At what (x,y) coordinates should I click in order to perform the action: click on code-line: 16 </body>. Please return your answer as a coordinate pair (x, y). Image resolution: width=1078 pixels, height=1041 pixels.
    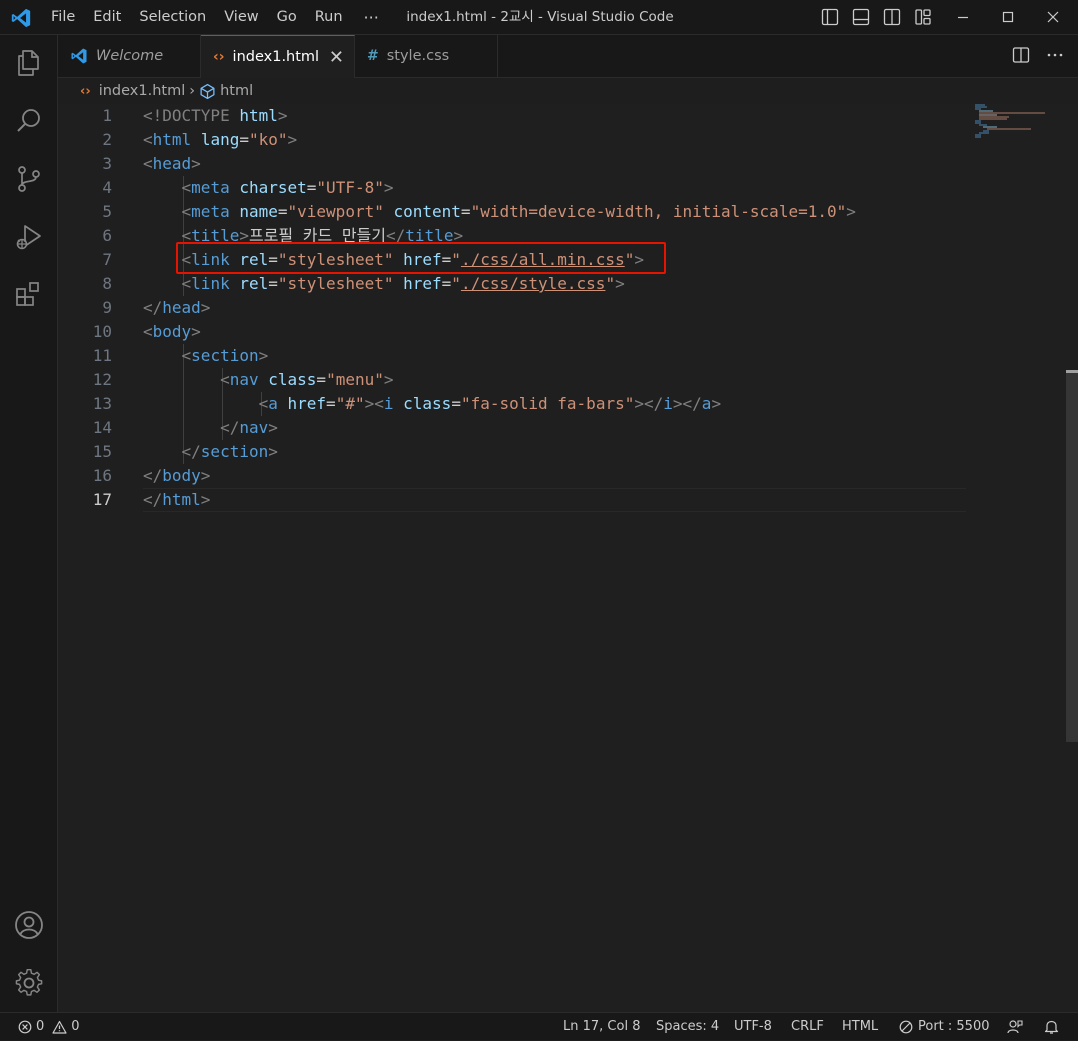
    Looking at the image, I should click on (513, 476).